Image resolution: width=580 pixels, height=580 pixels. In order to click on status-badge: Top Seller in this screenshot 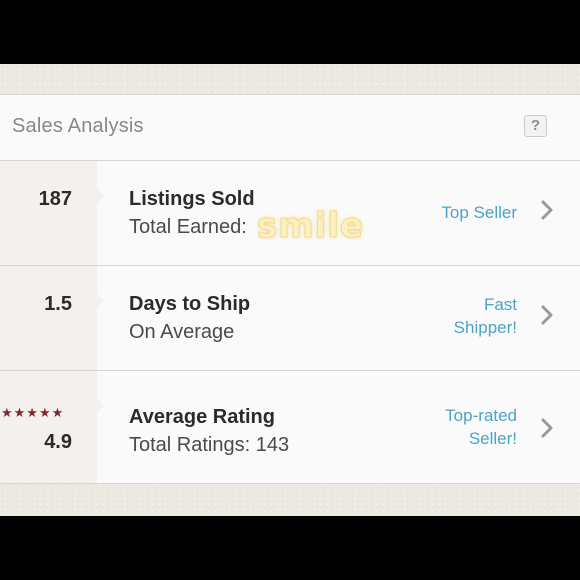, I will do `click(479, 212)`.